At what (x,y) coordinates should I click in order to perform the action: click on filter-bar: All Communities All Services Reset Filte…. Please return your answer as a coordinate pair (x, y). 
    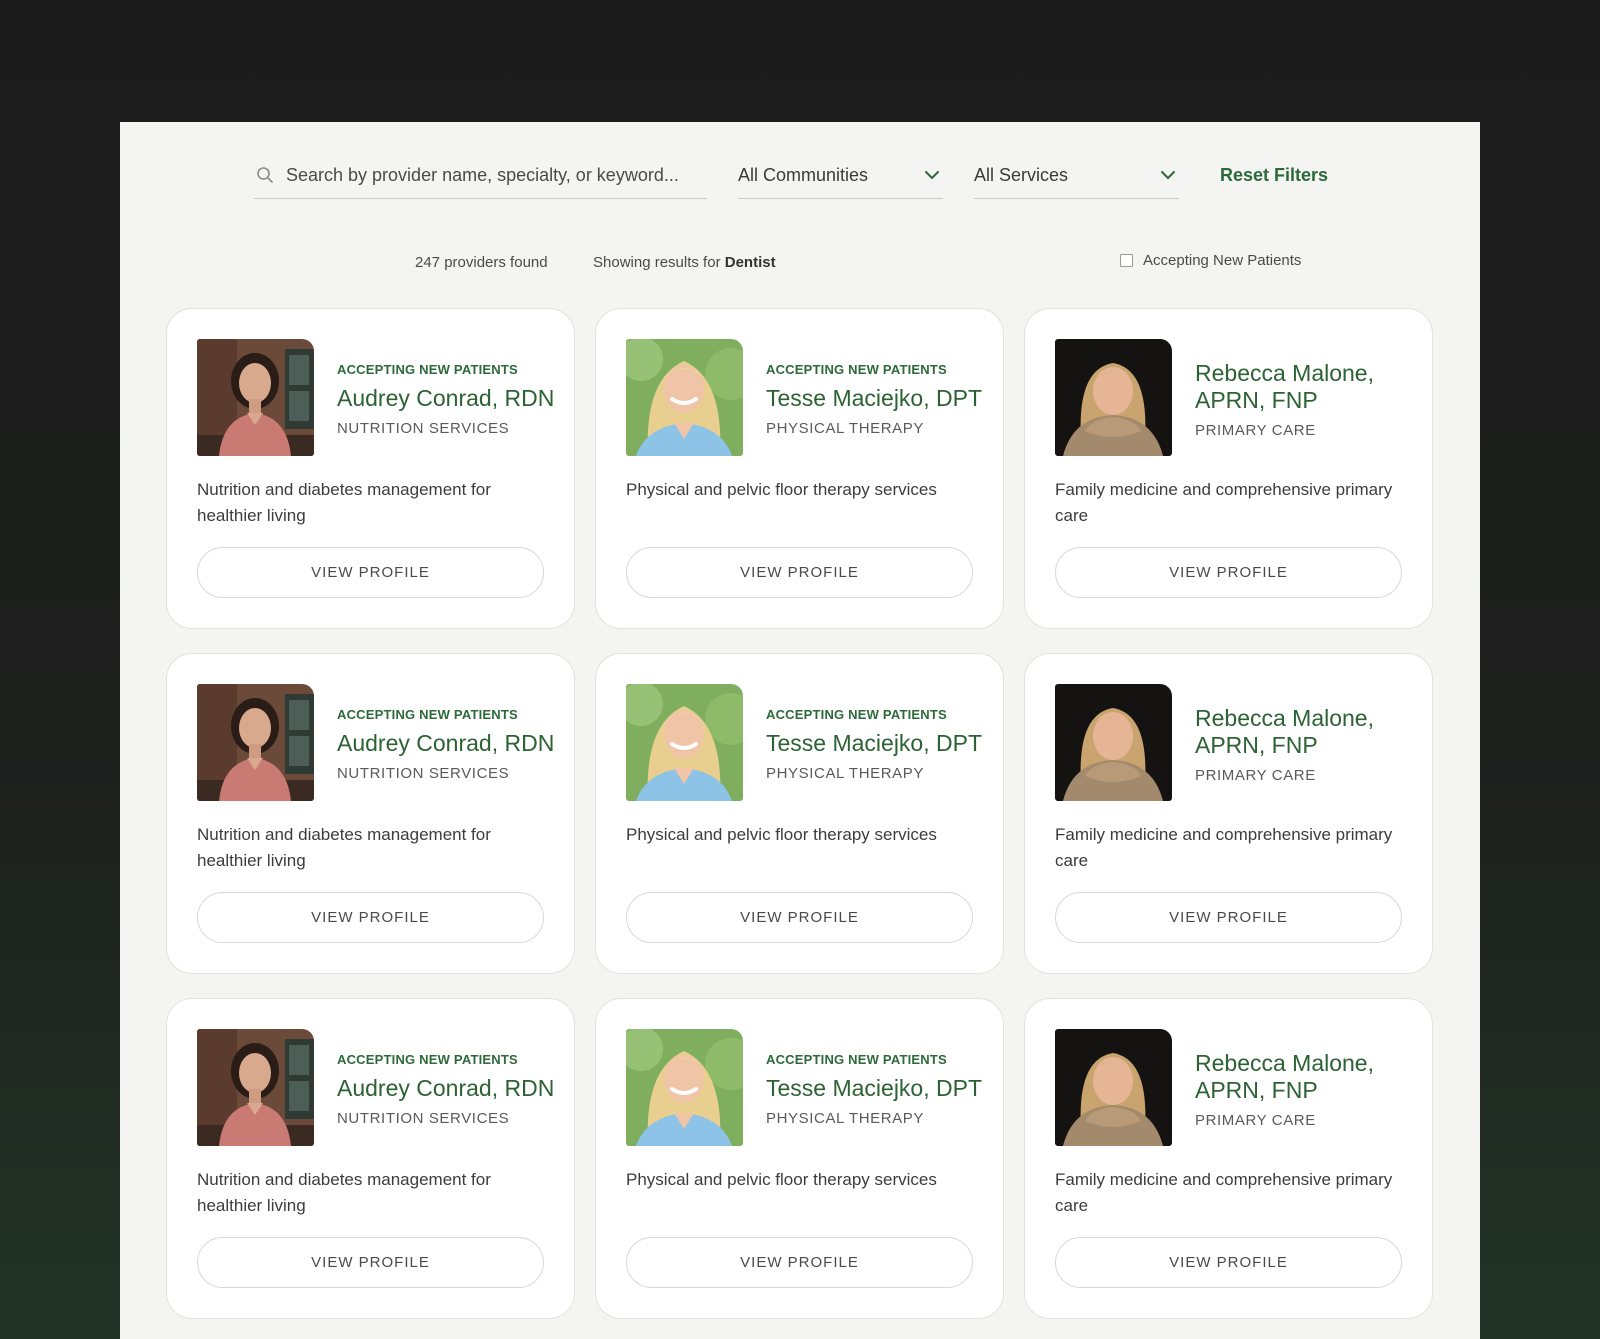
    Looking at the image, I should click on (794, 211).